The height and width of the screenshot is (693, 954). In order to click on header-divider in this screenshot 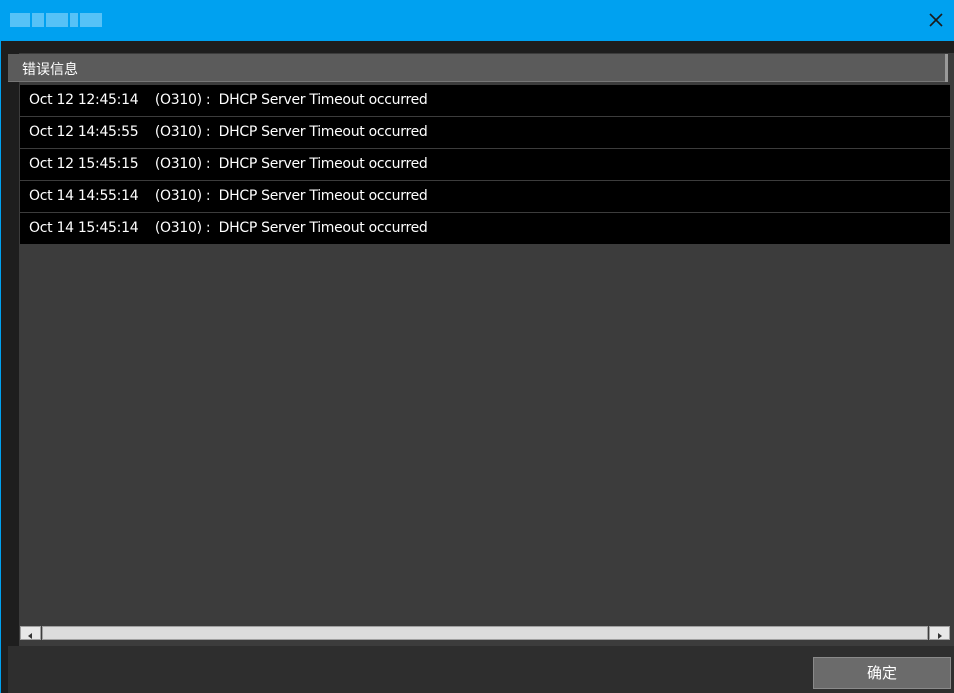, I will do `click(946, 68)`.